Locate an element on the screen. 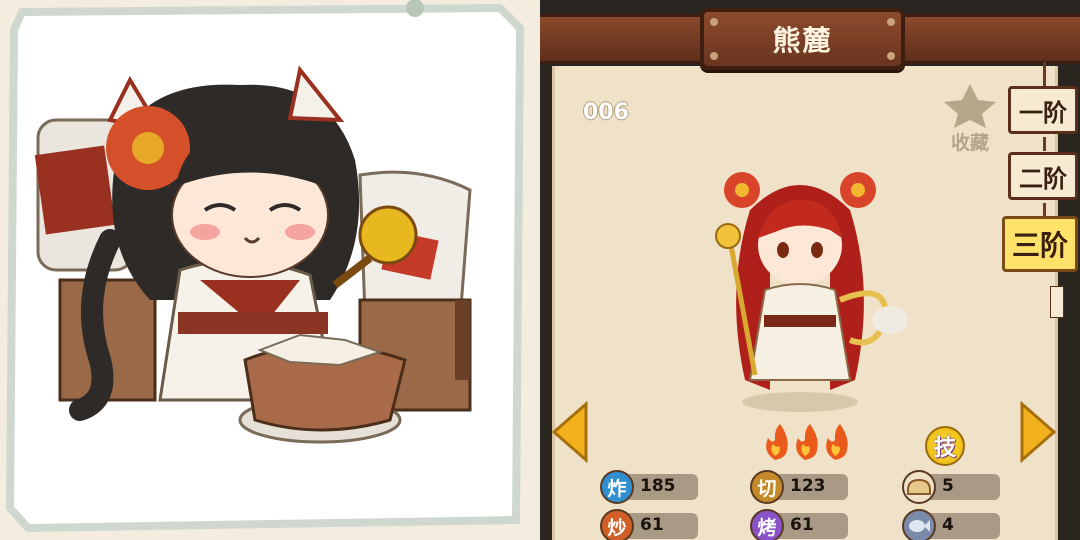 The image size is (1080, 540). tab-tier-3: 三阶 is located at coordinates (1040, 244).